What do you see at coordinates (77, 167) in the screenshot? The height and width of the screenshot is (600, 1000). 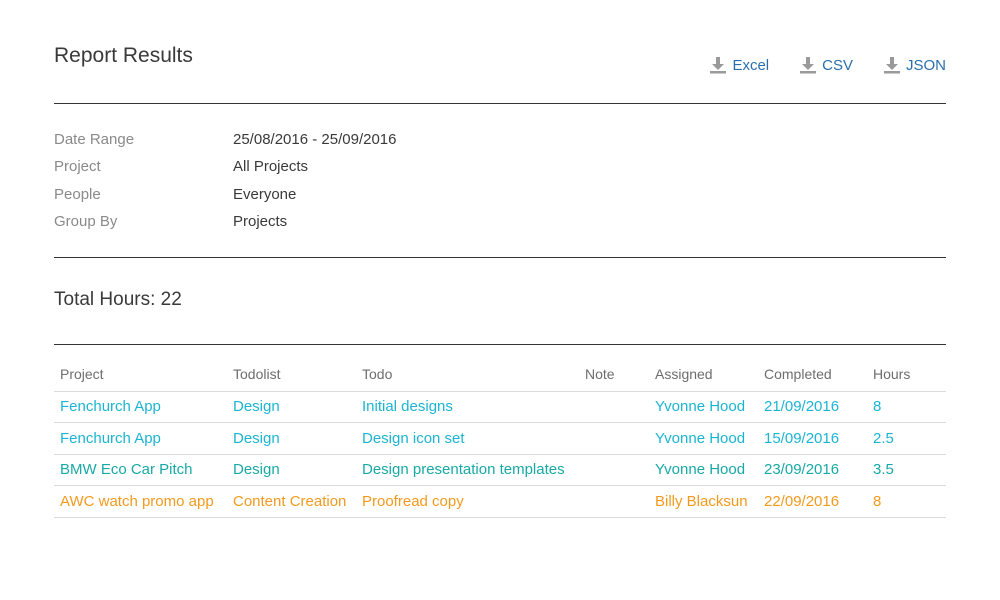 I see `filter-label: Project` at bounding box center [77, 167].